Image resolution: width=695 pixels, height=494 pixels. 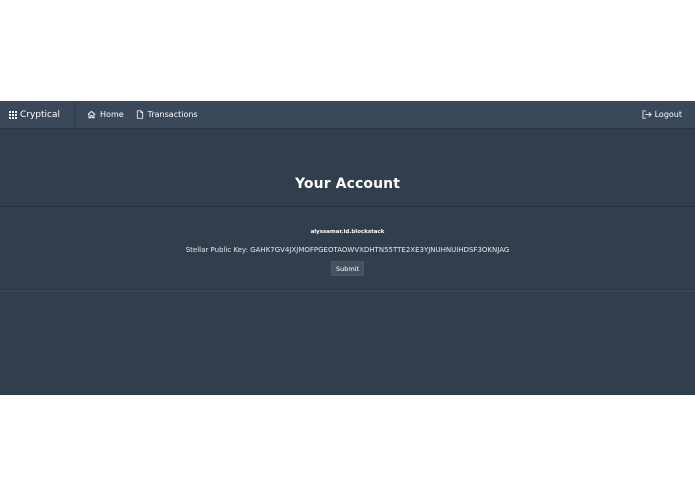 What do you see at coordinates (112, 114) in the screenshot?
I see `nav-item-home-label: Home` at bounding box center [112, 114].